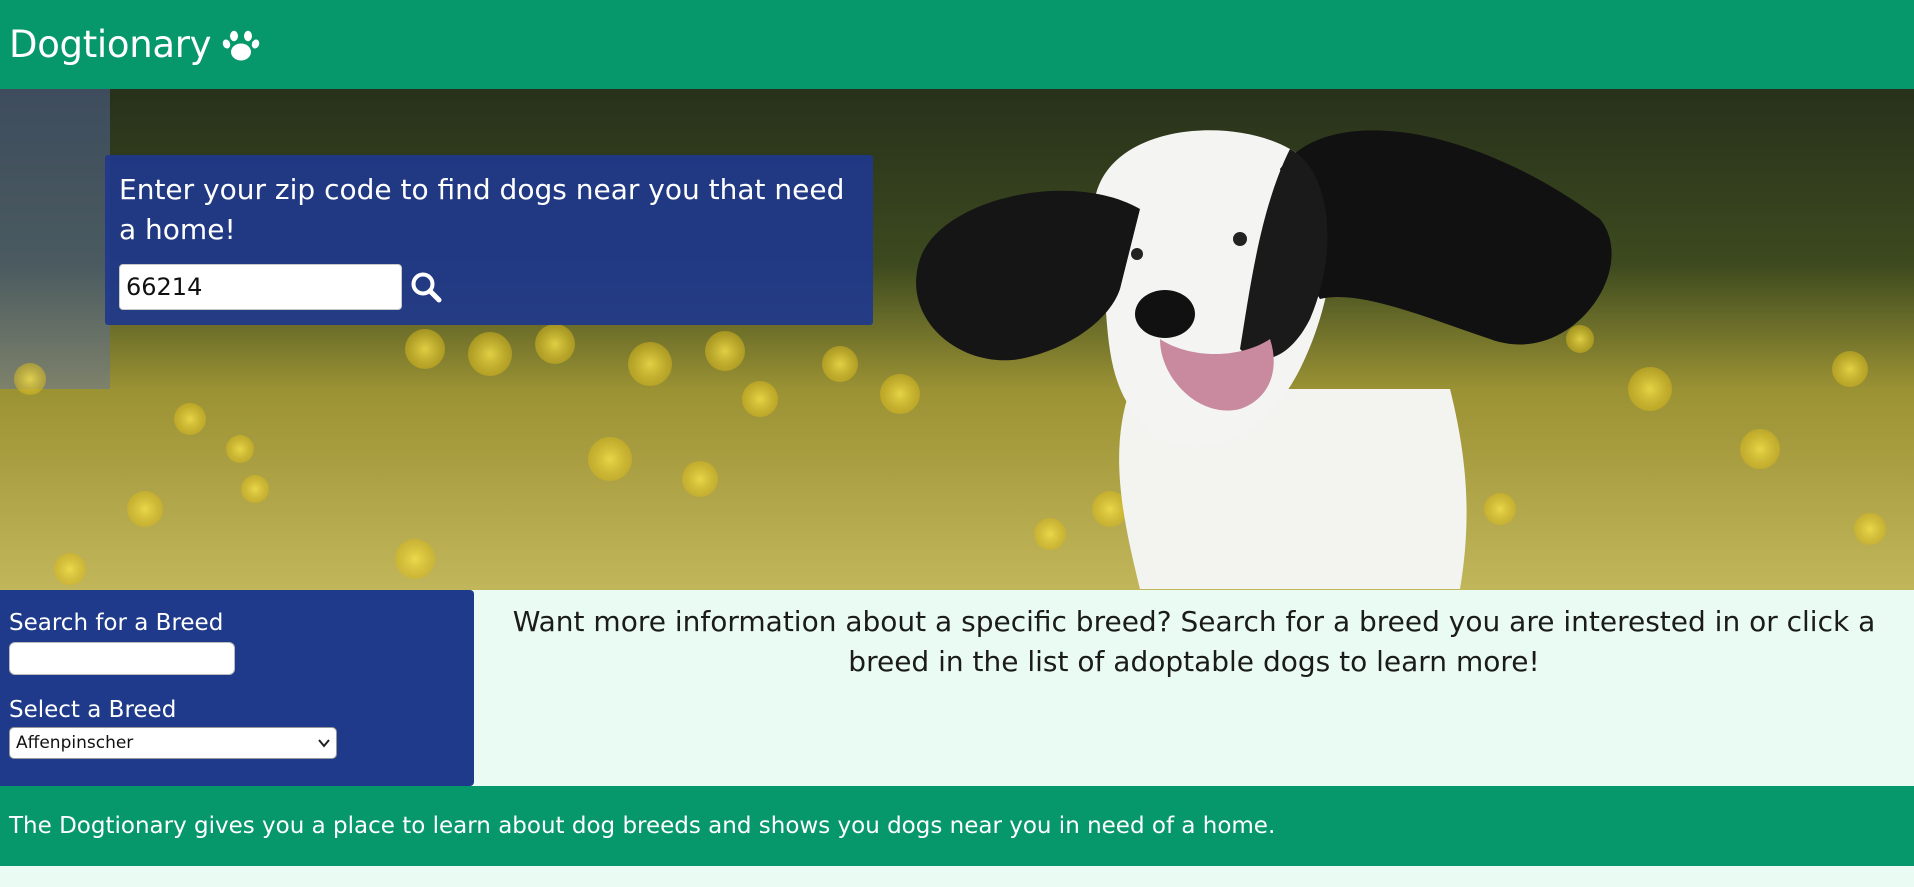 This screenshot has height=887, width=1914. What do you see at coordinates (75, 743) in the screenshot?
I see `breed-select-value: Affenpinscher` at bounding box center [75, 743].